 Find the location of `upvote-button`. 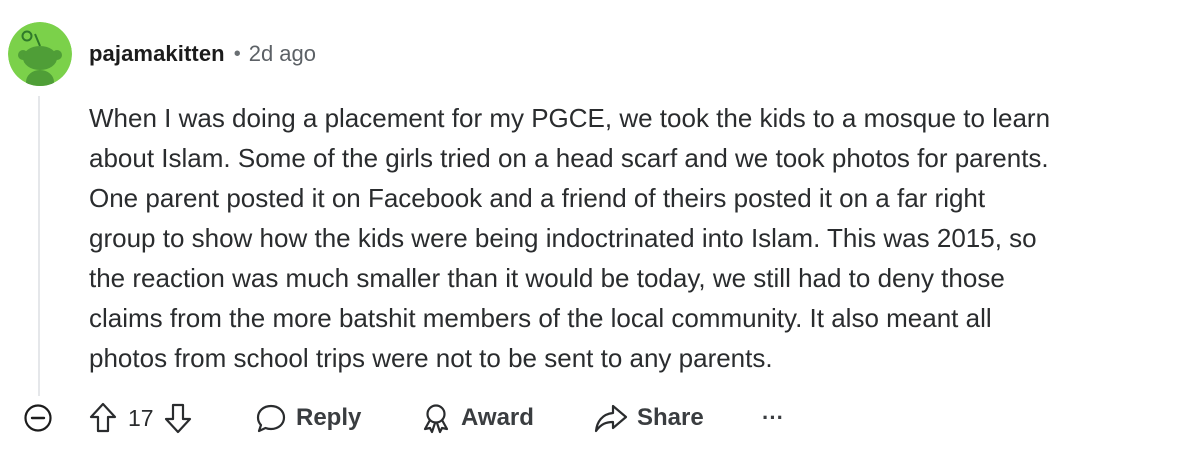

upvote-button is located at coordinates (103, 418).